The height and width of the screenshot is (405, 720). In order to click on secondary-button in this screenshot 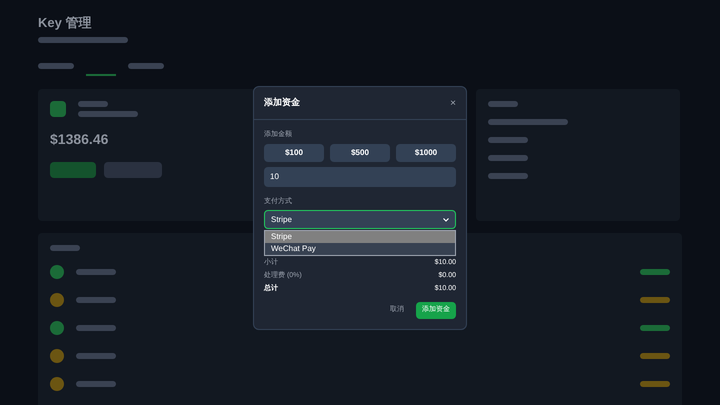, I will do `click(133, 170)`.